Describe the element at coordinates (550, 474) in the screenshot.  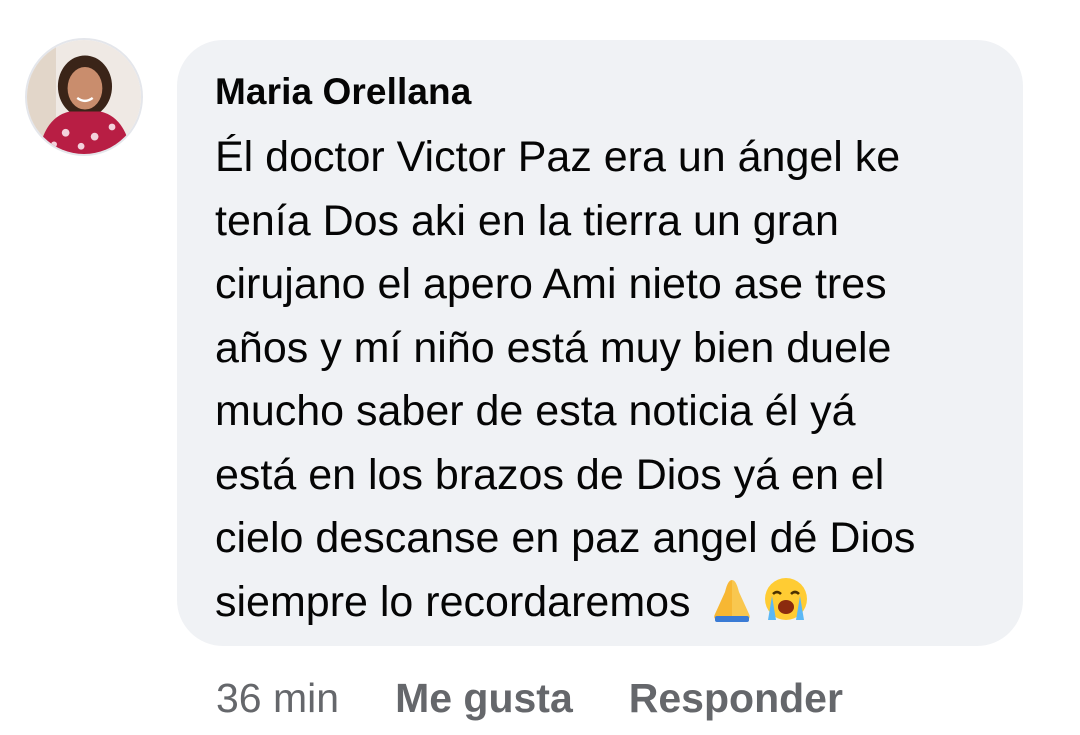
I see `comment-line: está en los brazos de Dios yá en el` at that location.